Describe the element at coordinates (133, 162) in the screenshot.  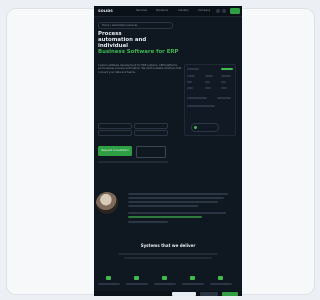
I see `cta-note` at that location.